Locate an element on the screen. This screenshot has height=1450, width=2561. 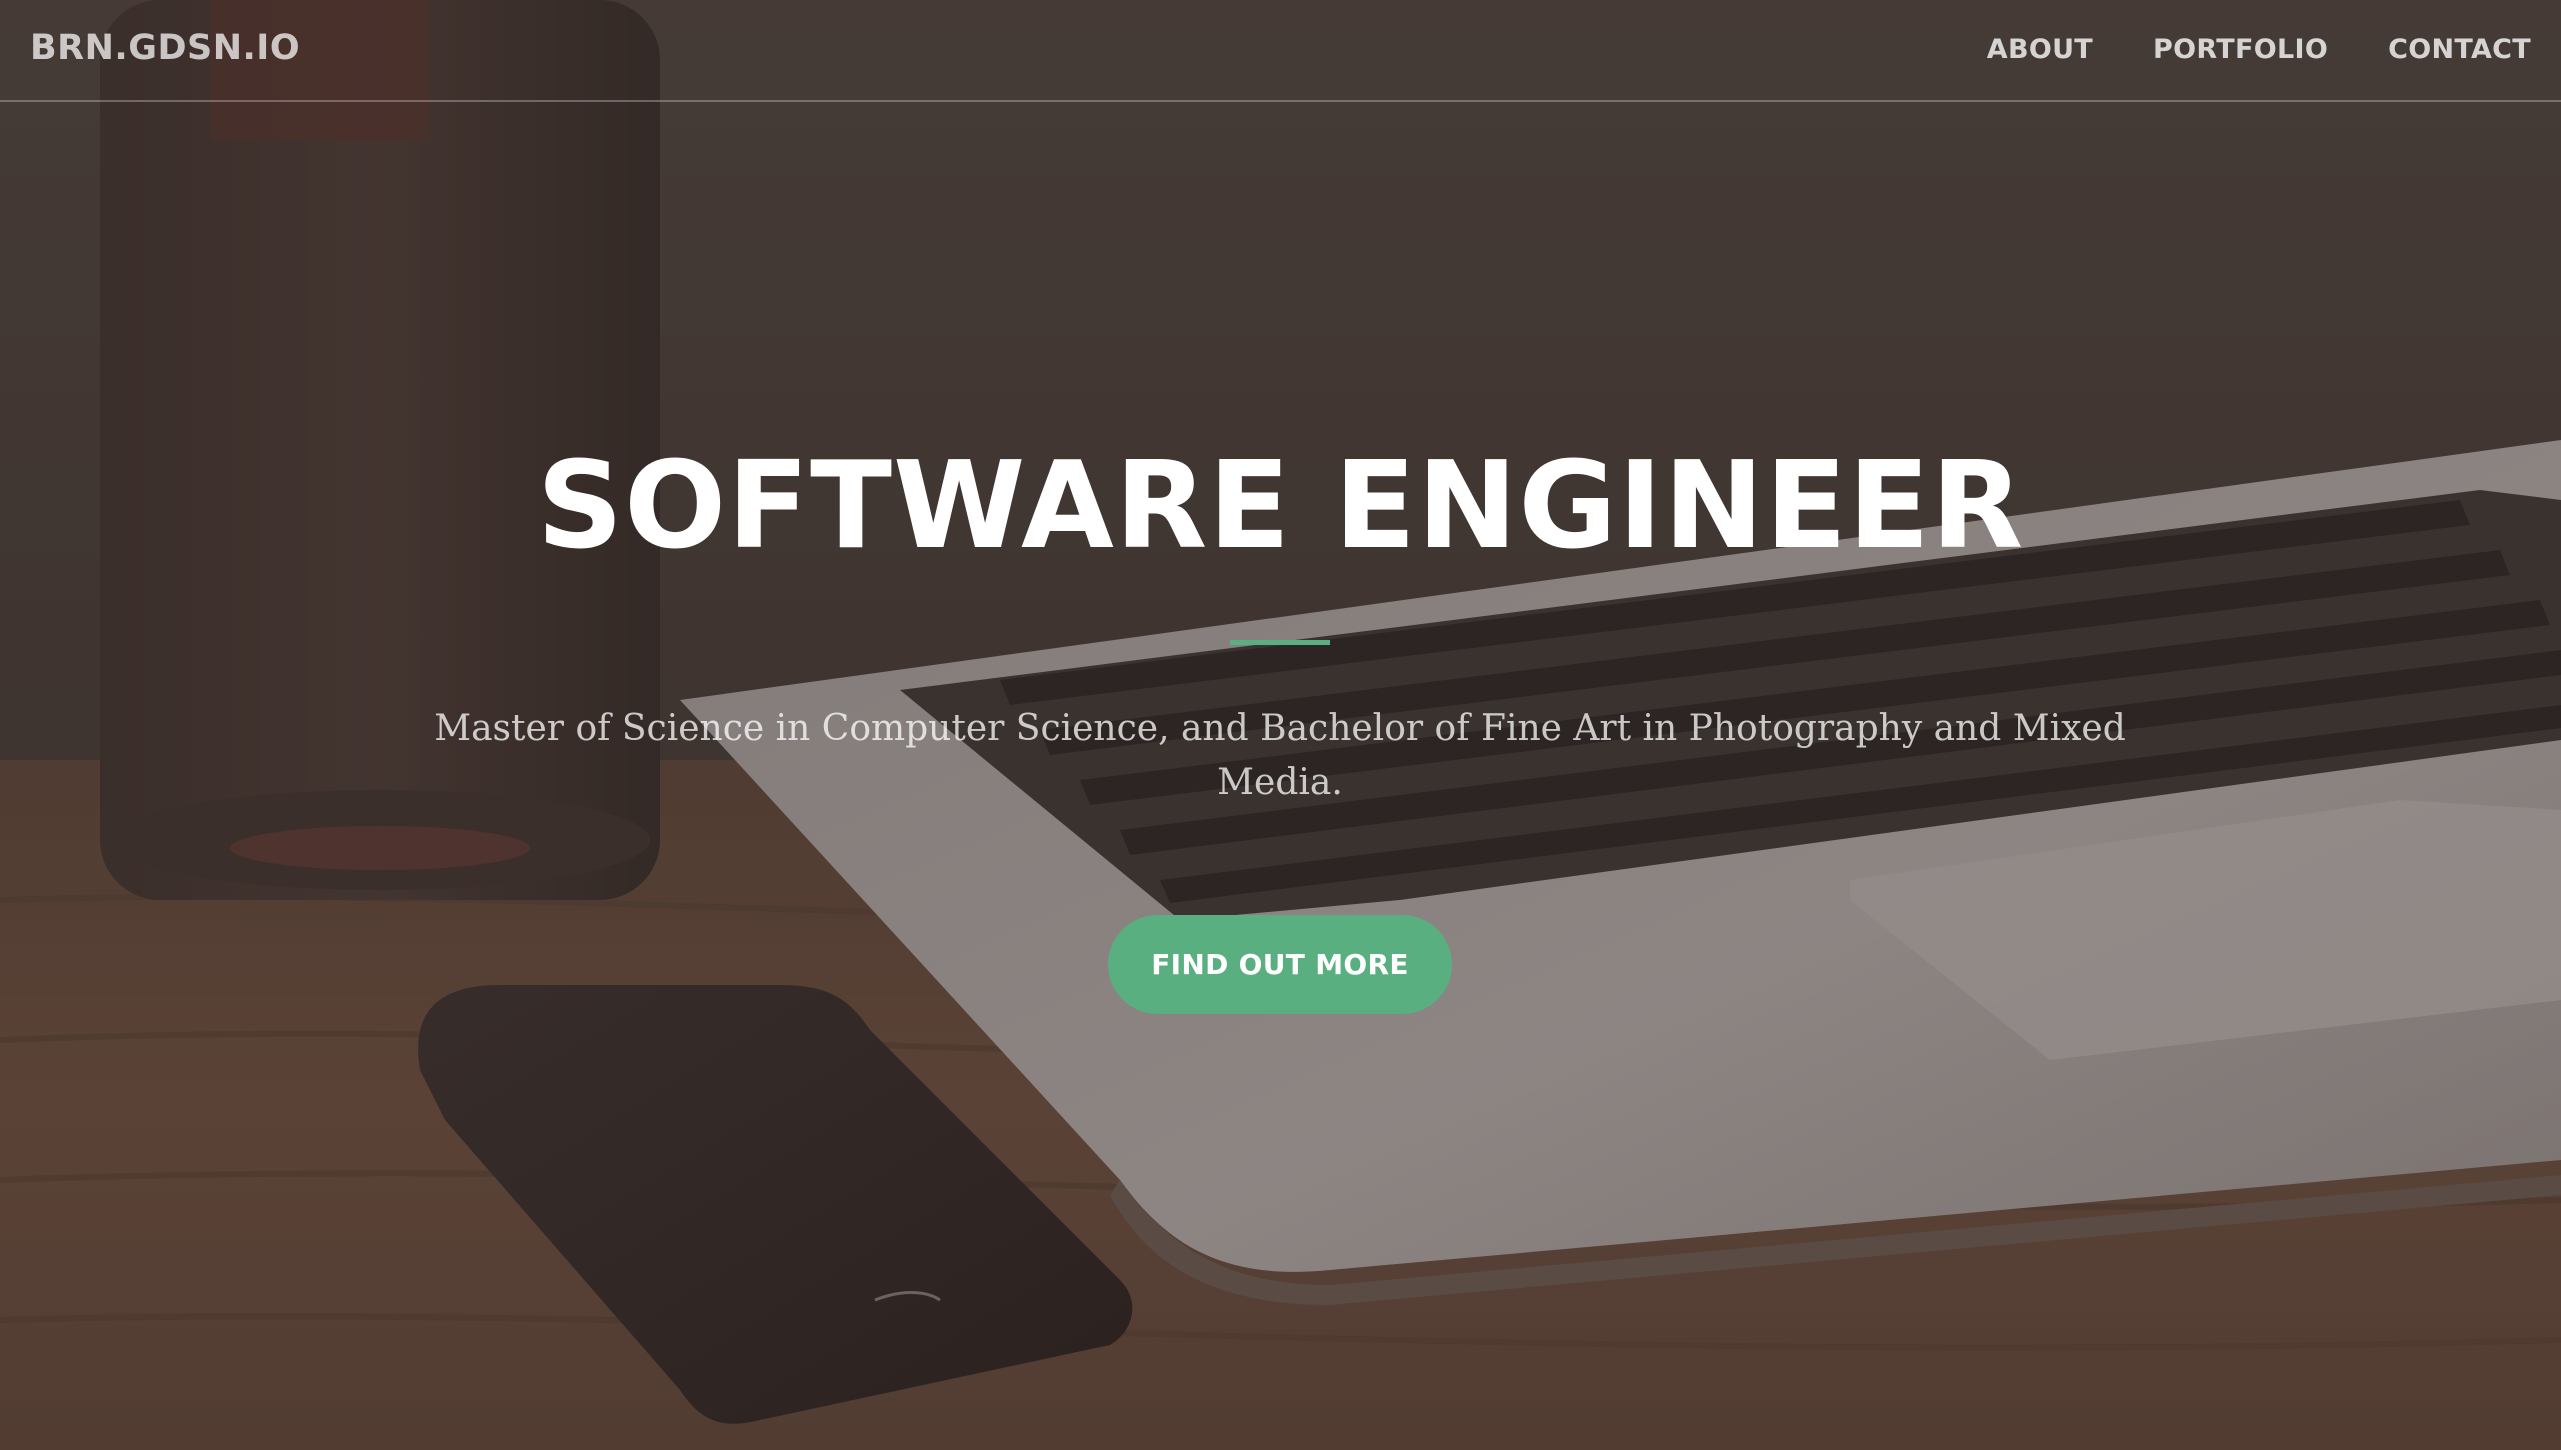
accent-divider is located at coordinates (1280, 642).